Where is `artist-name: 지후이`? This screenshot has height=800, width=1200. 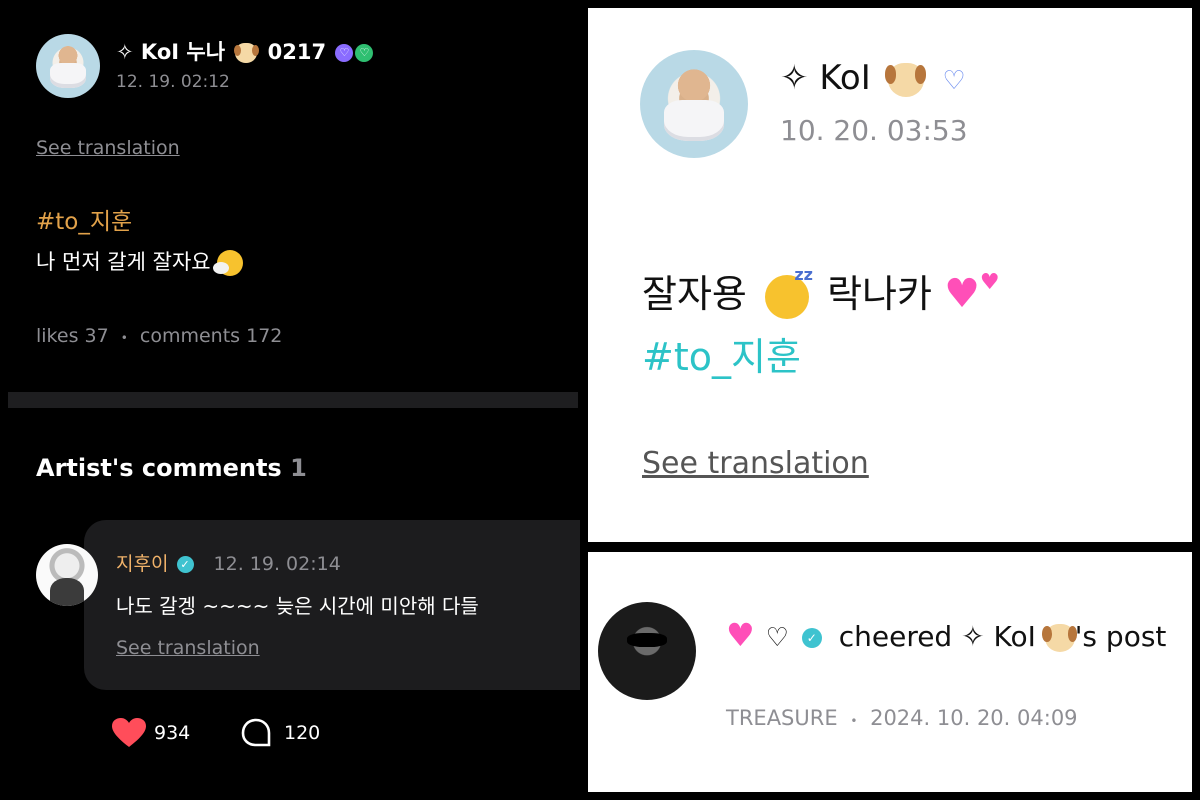
artist-name: 지후이 is located at coordinates (142, 564).